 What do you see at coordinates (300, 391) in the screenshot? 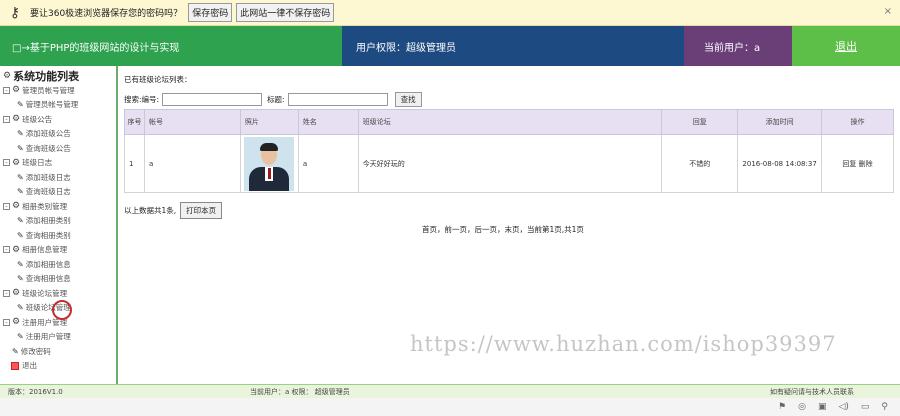
I see `footer-current-user: 当前用户：a 权限： 超级管理员` at bounding box center [300, 391].